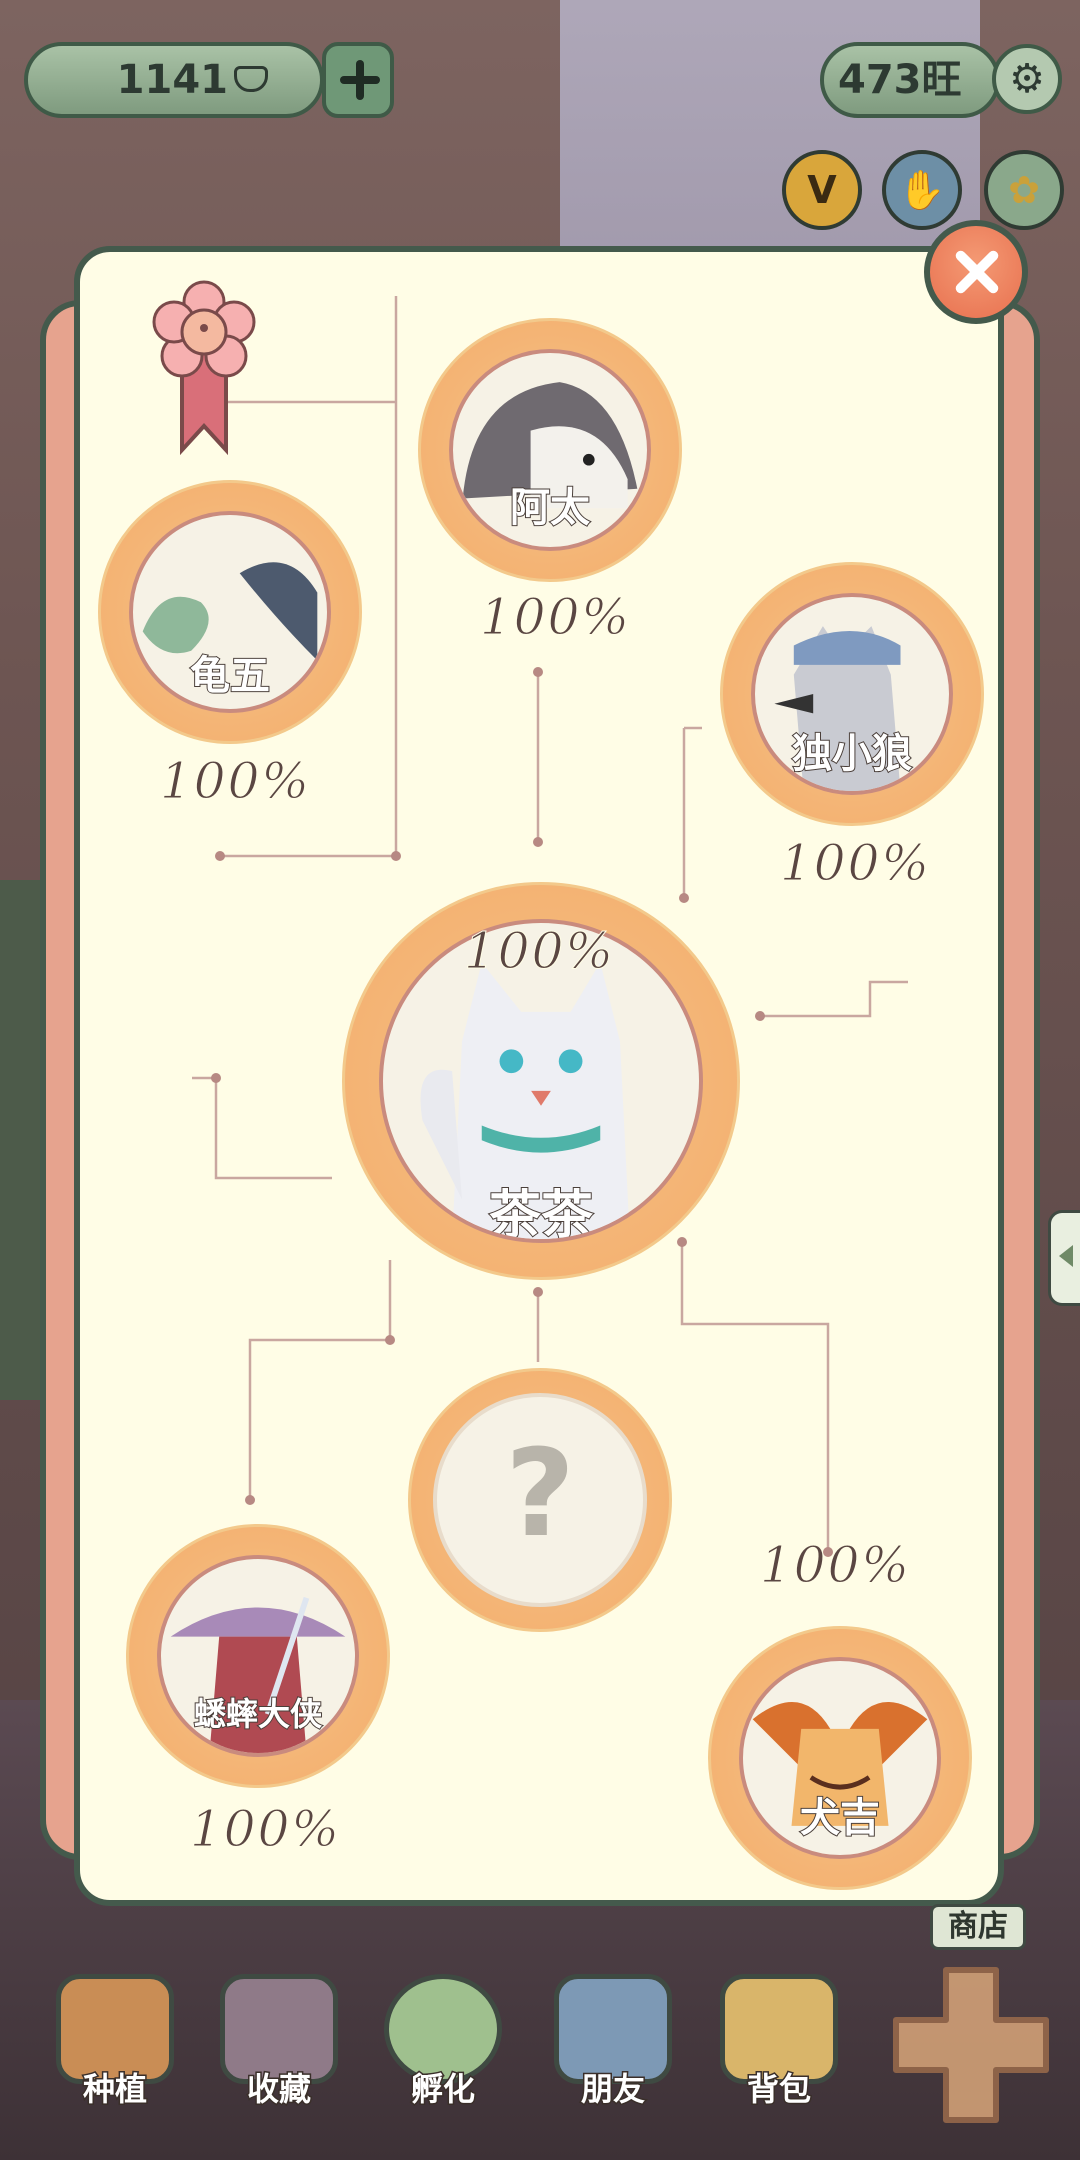 This screenshot has height=2160, width=1080. I want to click on nav-plant-button: 种植, so click(115, 2043).